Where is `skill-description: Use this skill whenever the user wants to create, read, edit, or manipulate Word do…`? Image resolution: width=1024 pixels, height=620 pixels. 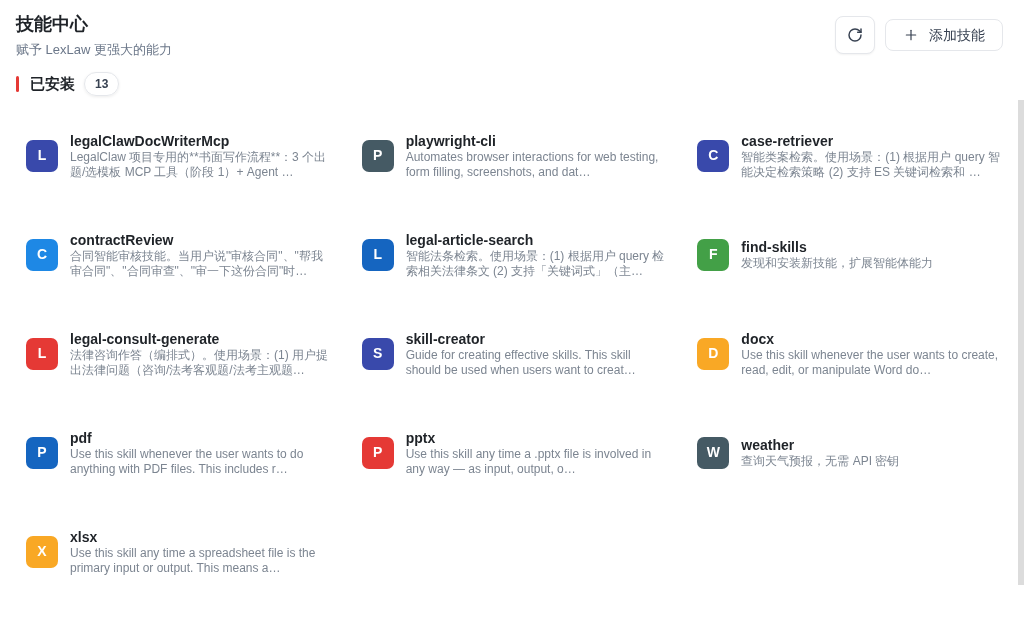
skill-description: Use this skill whenever the user wants to create, read, edit, or manipulate Word do… is located at coordinates (870, 362).